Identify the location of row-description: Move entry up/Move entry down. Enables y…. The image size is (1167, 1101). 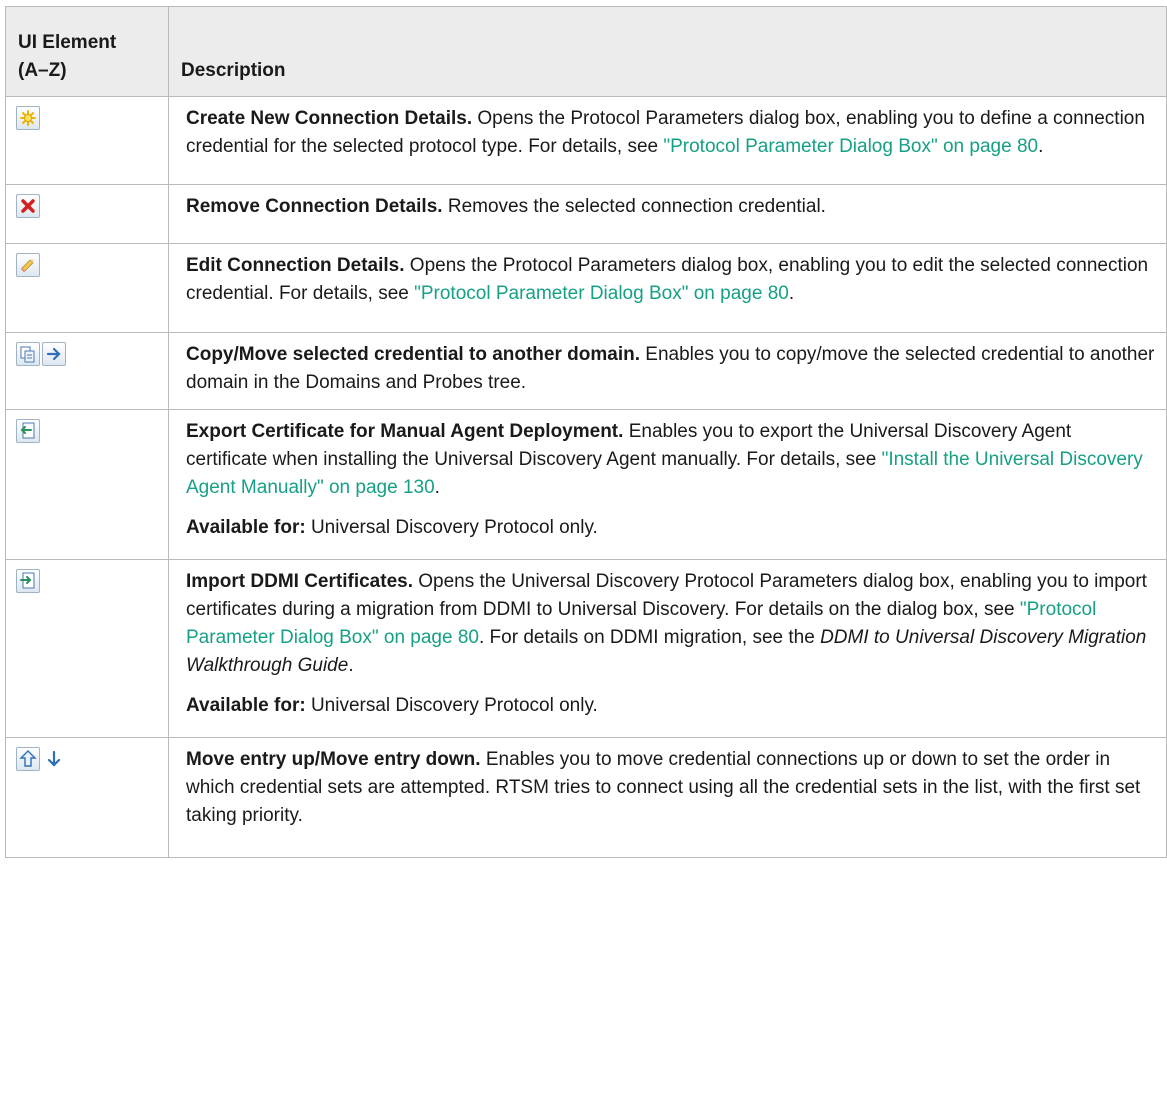
(667, 797).